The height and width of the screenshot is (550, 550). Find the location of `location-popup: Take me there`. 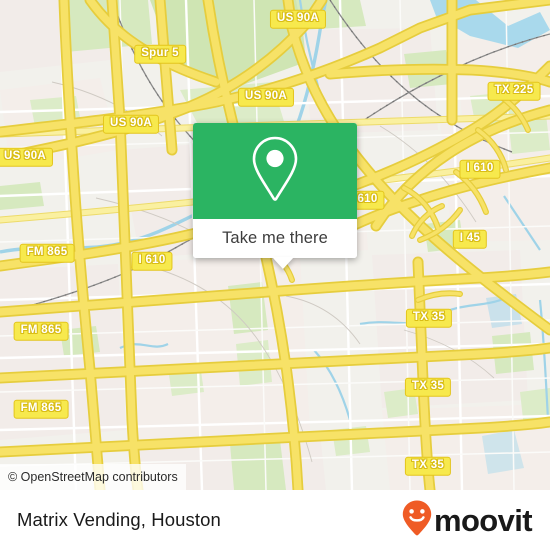

location-popup: Take me there is located at coordinates (275, 196).